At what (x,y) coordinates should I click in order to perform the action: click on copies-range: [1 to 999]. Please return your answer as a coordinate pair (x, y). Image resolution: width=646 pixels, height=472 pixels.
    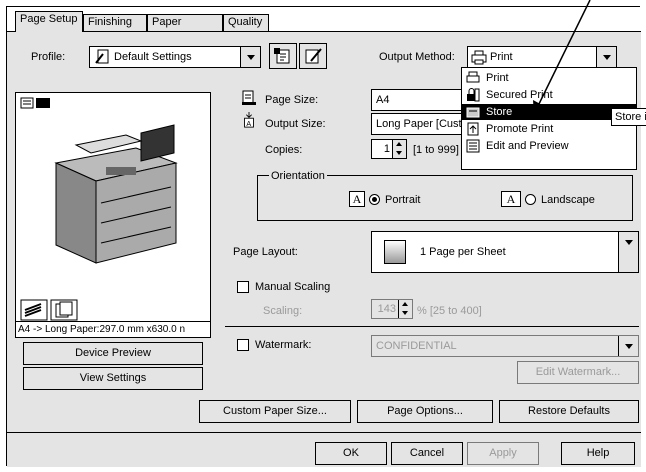
    Looking at the image, I should click on (436, 150).